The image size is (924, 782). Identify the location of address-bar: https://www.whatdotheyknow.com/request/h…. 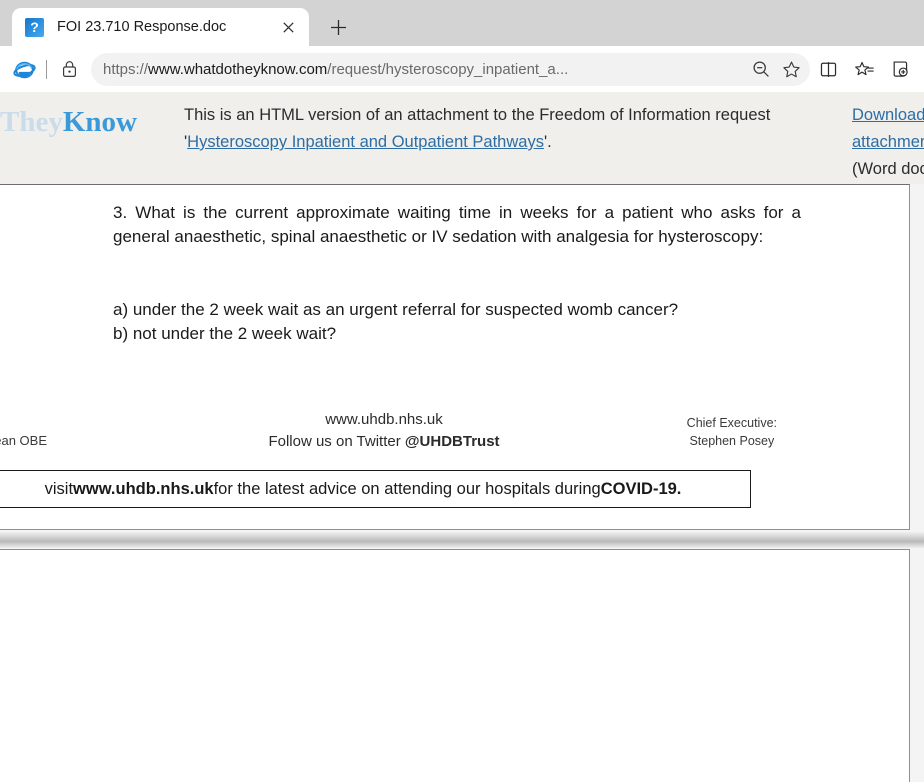
(450, 69).